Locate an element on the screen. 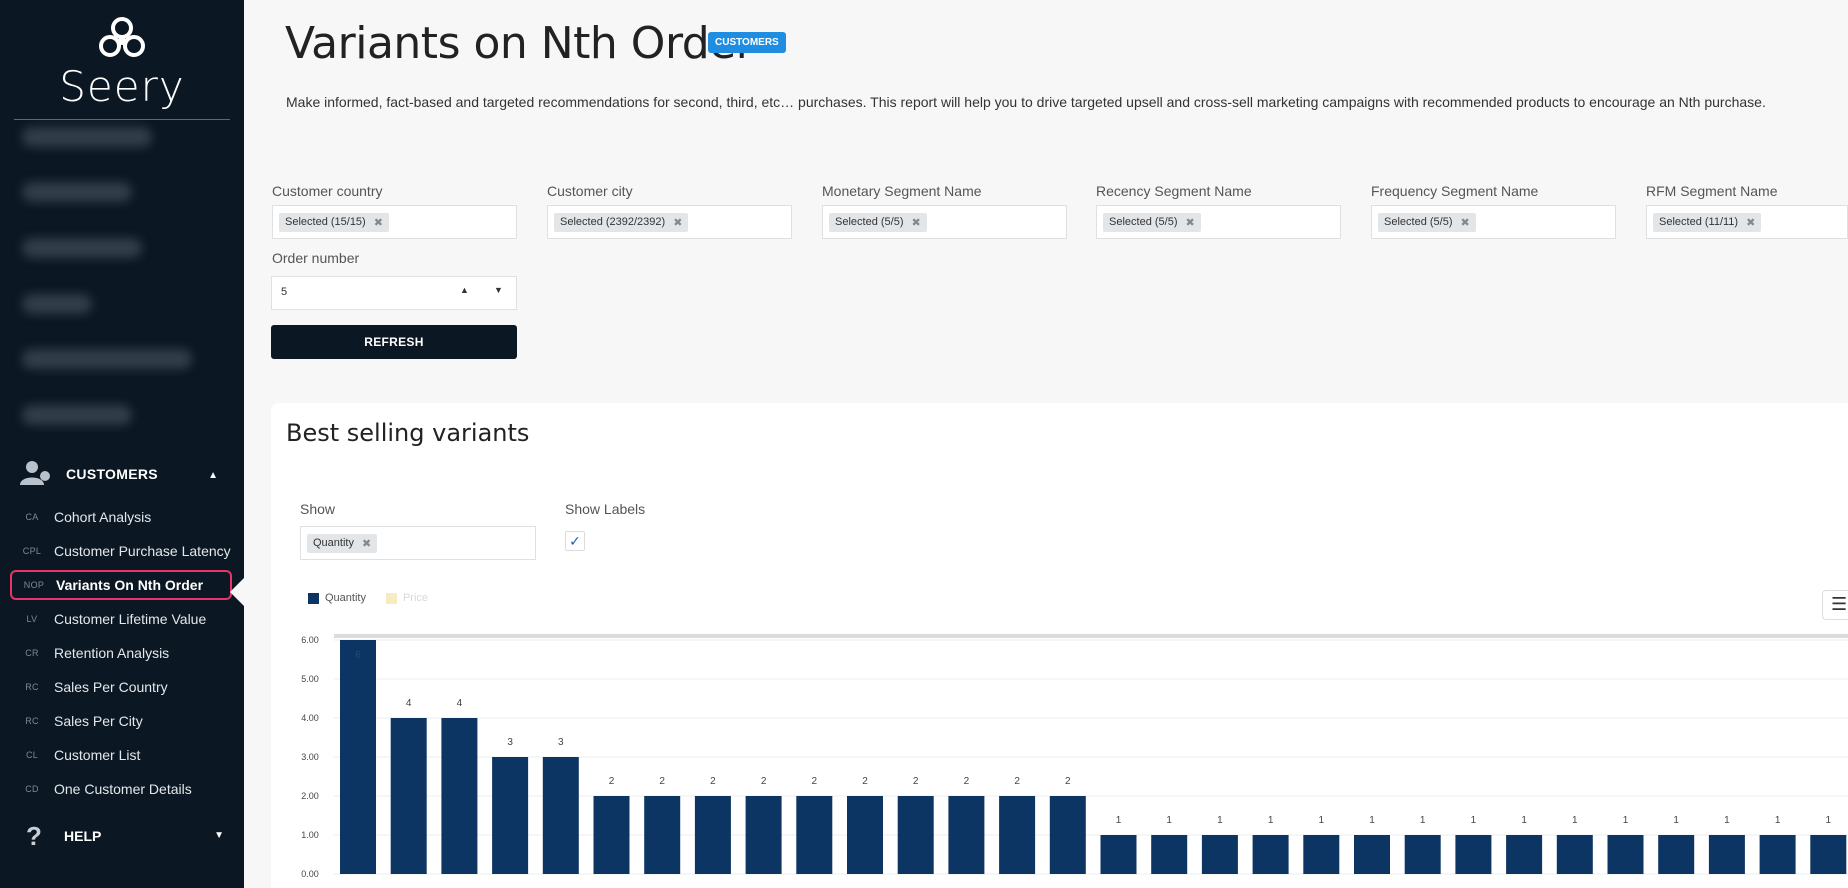 This screenshot has width=1848, height=888. checkmark-icon: ✓ is located at coordinates (575, 541).